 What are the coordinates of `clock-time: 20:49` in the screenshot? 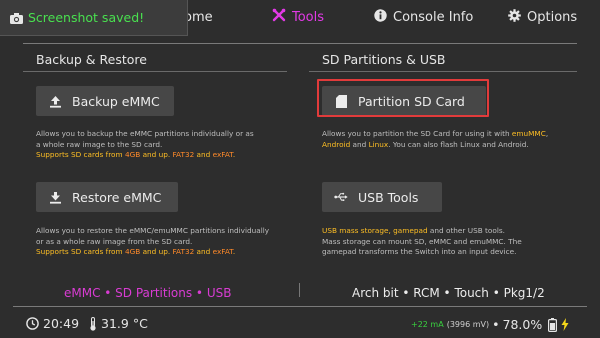 It's located at (61, 323).